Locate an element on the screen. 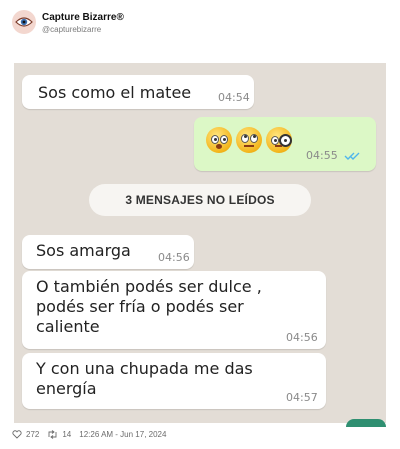  post-header: Capture Bizarre® @capturebizarre is located at coordinates (200, 23).